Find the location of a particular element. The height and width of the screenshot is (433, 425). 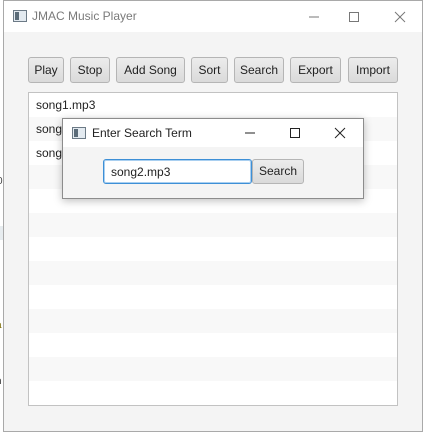

dialog-titlebar: Enter Search Term is located at coordinates (213, 133).